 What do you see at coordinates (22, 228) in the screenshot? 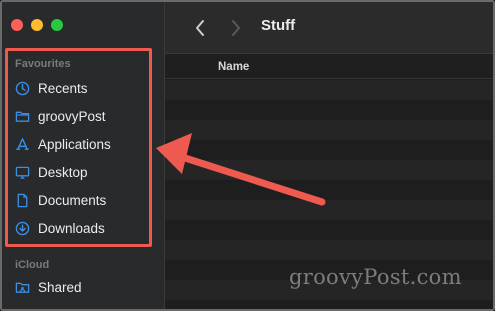
I see `download-icon` at bounding box center [22, 228].